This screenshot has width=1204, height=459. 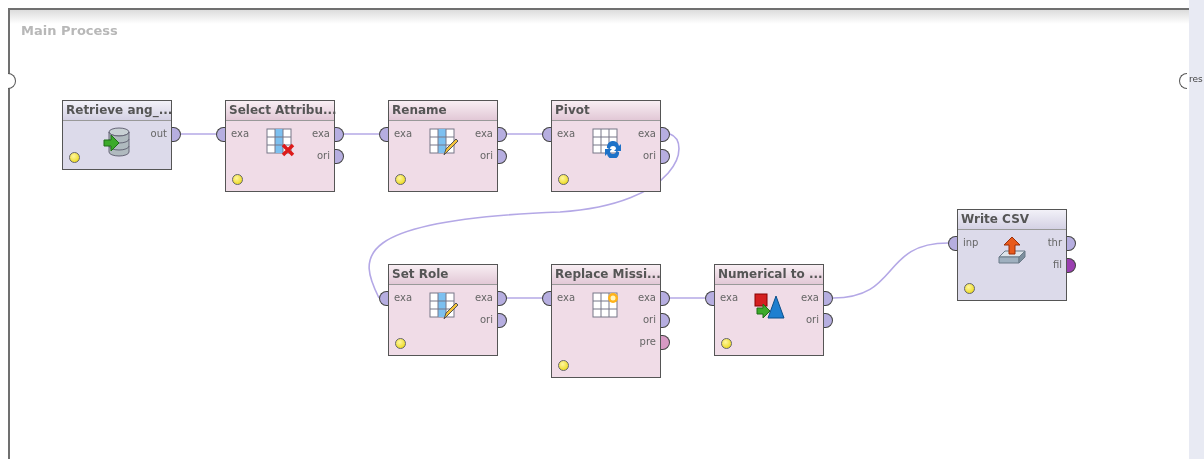 What do you see at coordinates (1012, 251) in the screenshot?
I see `upload-icon` at bounding box center [1012, 251].